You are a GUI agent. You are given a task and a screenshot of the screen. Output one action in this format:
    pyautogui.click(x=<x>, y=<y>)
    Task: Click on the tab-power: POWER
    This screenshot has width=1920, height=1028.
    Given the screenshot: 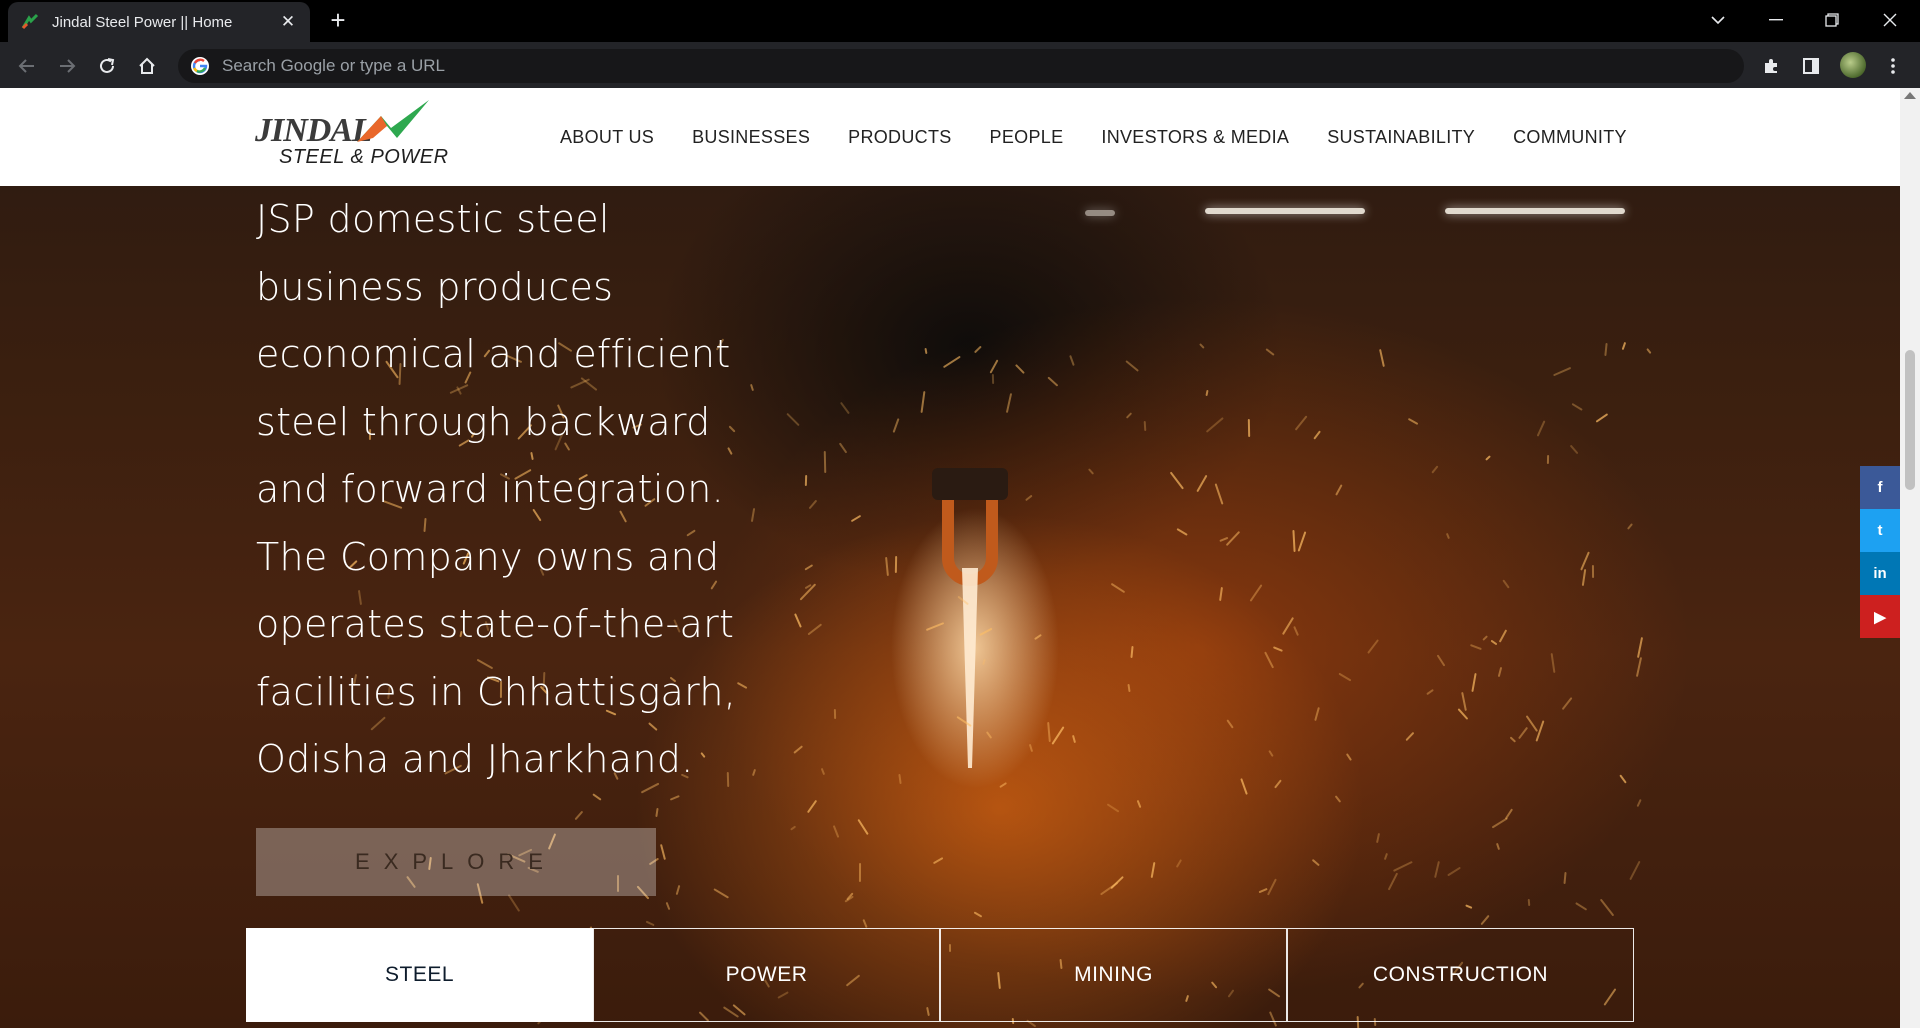 What is the action you would take?
    pyautogui.click(x=766, y=975)
    